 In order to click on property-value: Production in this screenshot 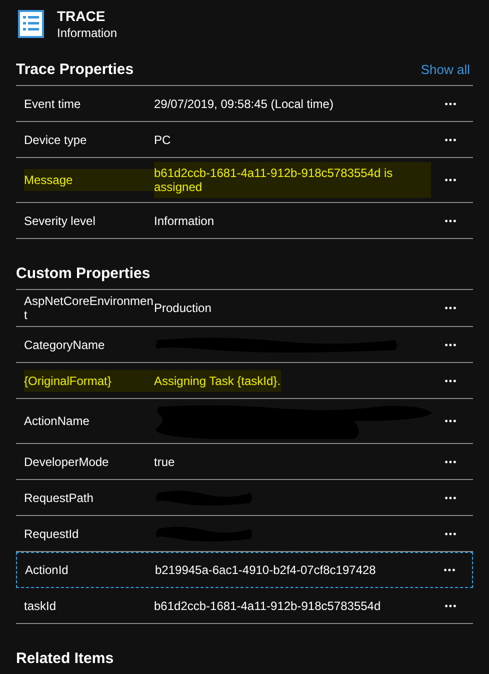, I will do `click(183, 308)`.